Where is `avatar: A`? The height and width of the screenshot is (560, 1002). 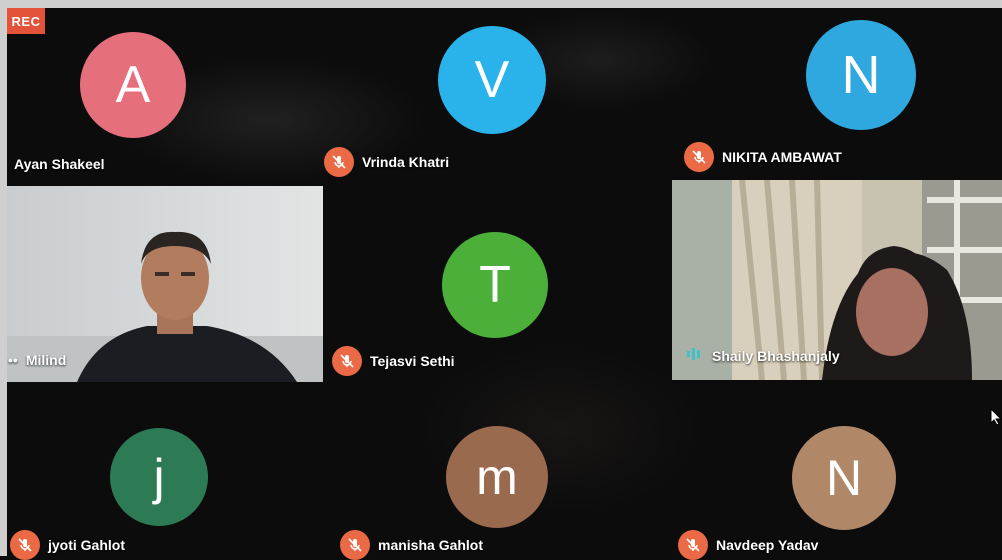
avatar: A is located at coordinates (133, 85).